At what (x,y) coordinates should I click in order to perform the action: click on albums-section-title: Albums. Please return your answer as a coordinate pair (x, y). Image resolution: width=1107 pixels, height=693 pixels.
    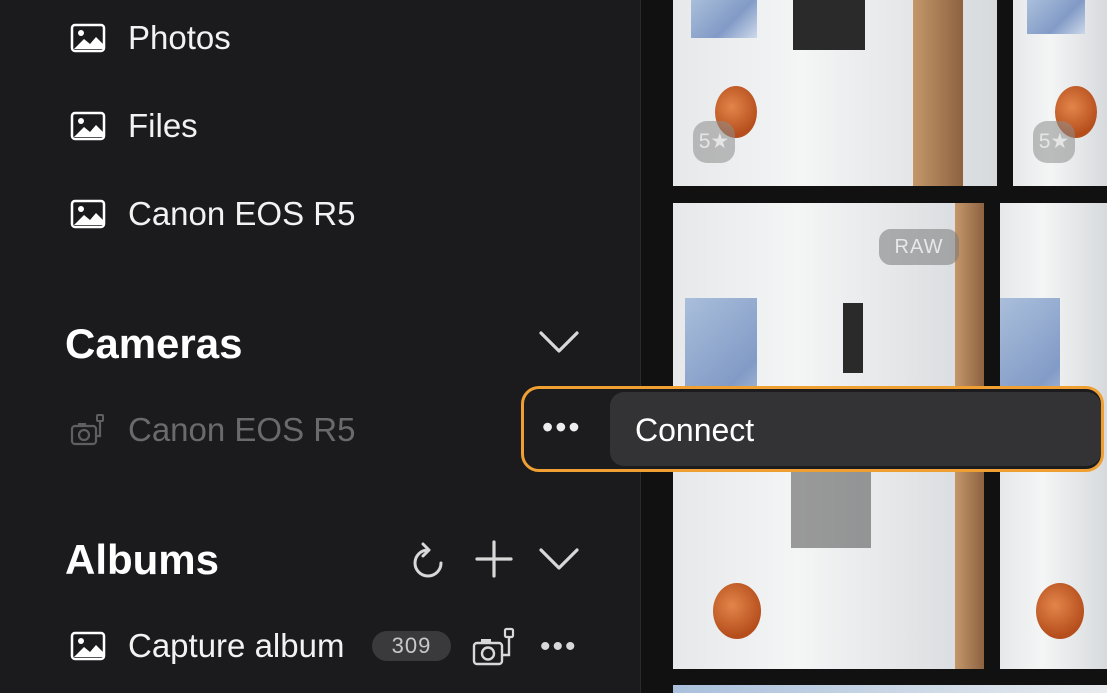
    Looking at the image, I should click on (142, 559).